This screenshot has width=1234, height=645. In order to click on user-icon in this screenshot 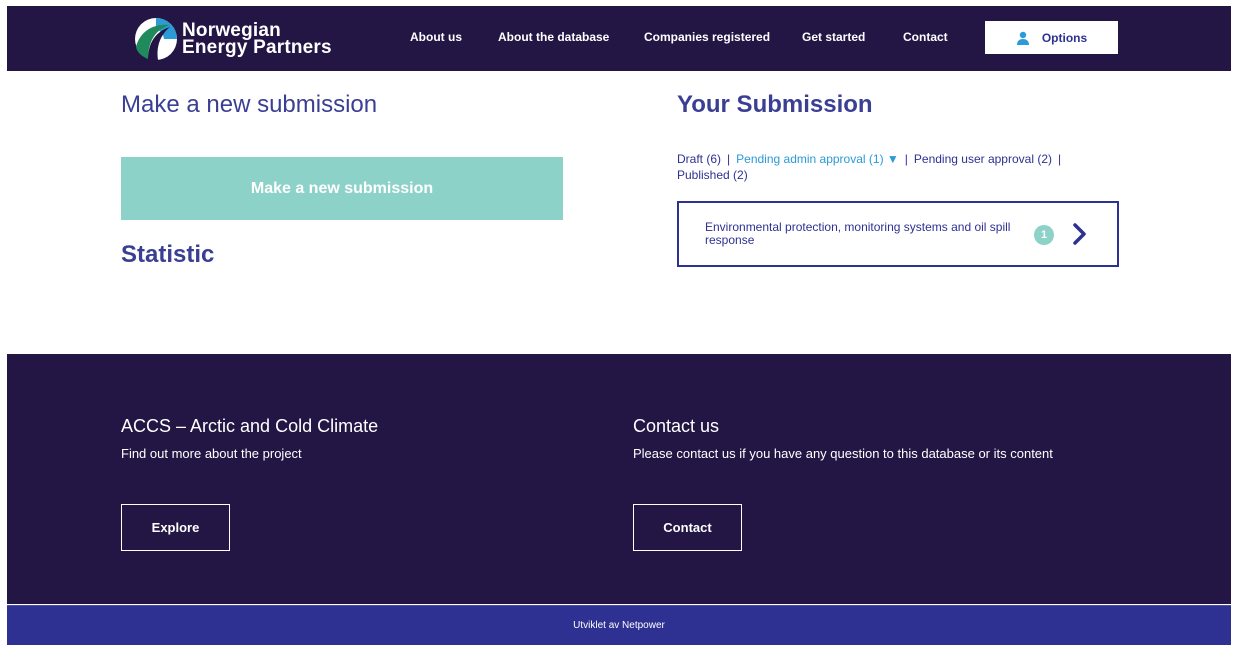, I will do `click(1022, 38)`.